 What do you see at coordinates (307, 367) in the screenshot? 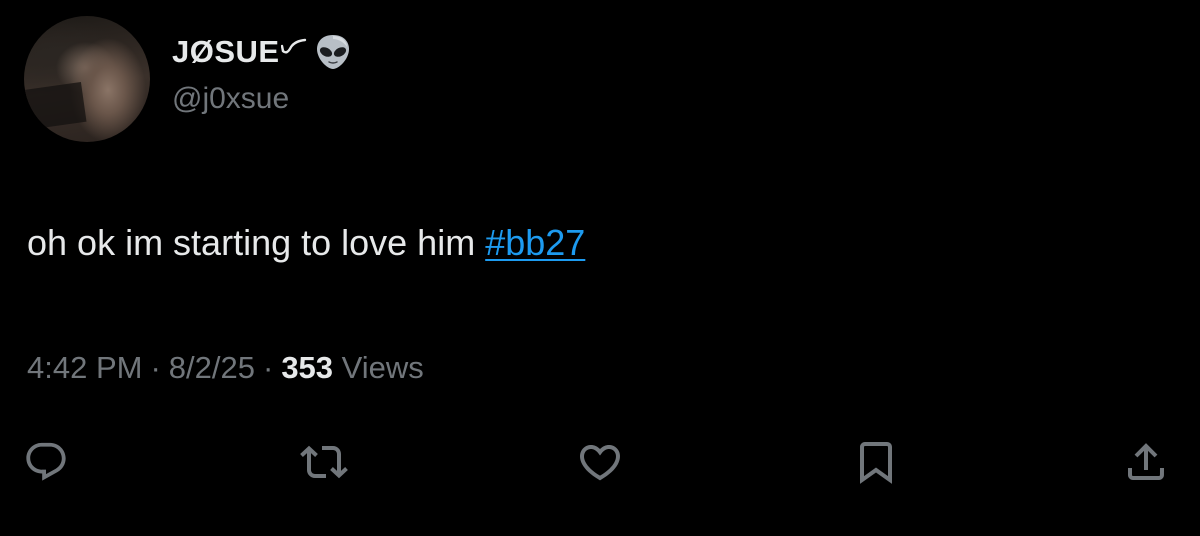
I see `views-count: 353` at bounding box center [307, 367].